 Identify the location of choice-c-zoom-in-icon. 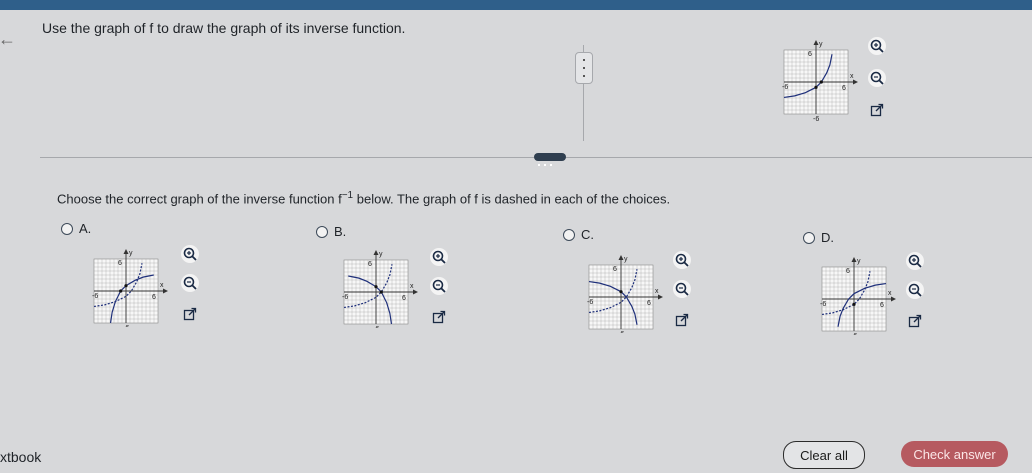
(682, 260).